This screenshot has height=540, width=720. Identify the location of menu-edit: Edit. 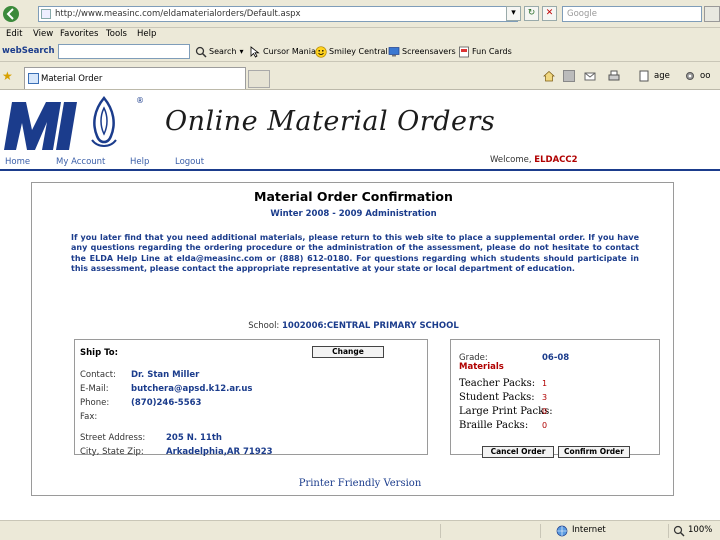
(14, 34).